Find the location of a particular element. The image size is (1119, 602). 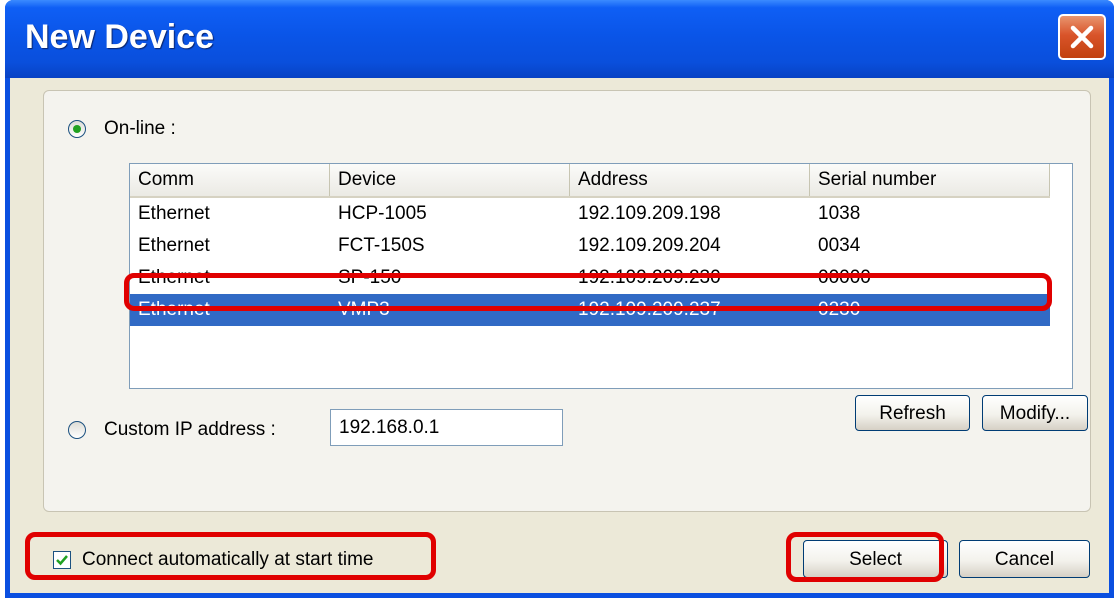

title-bar: New Device is located at coordinates (559, 39).